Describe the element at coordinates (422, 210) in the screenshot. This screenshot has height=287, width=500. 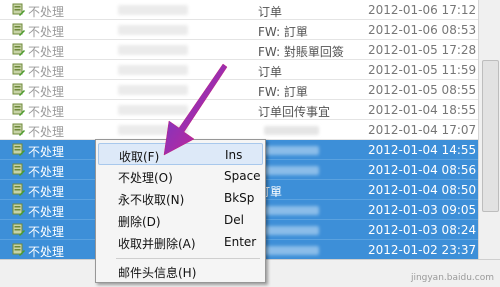
I see `date-label: 2012-01-03 09:05` at that location.